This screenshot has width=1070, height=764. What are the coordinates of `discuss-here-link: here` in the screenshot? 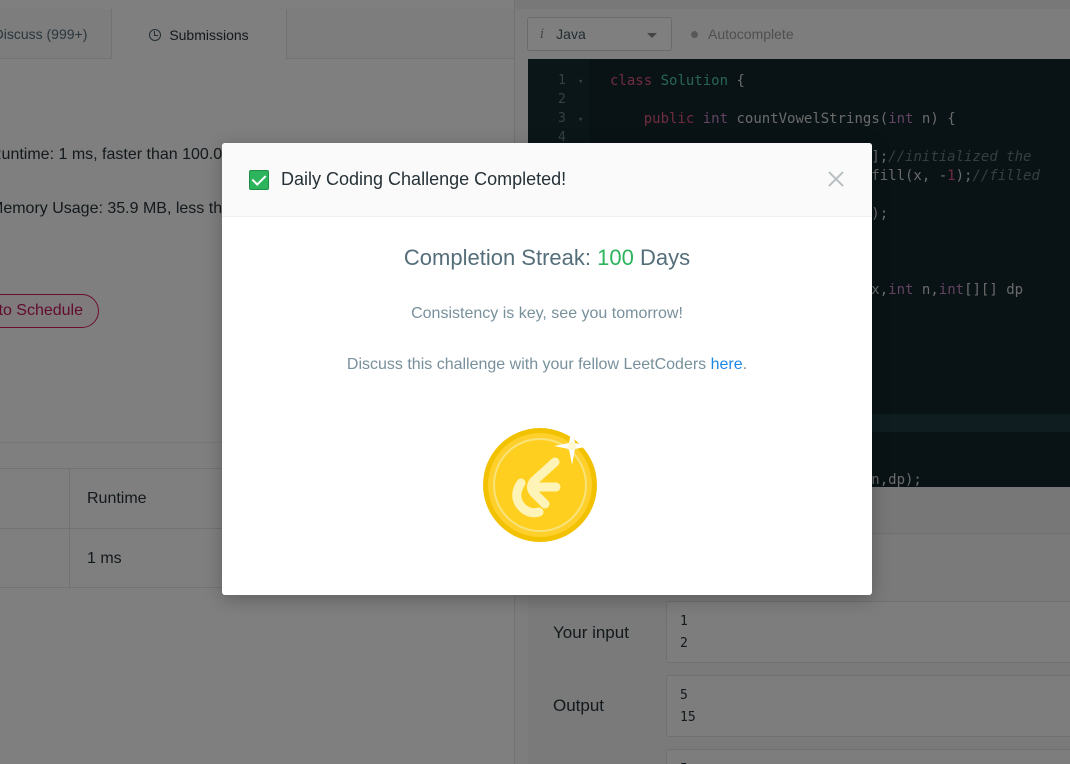 It's located at (727, 364).